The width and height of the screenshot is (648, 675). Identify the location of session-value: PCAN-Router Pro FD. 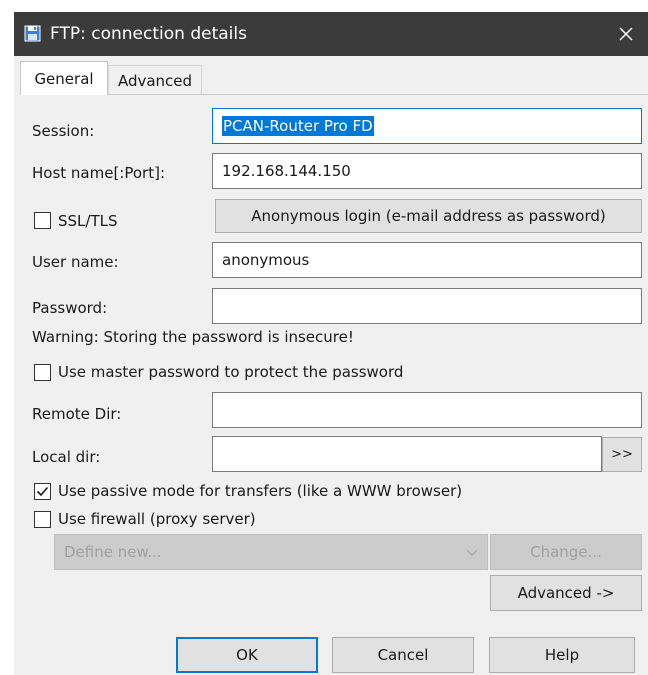
(298, 126).